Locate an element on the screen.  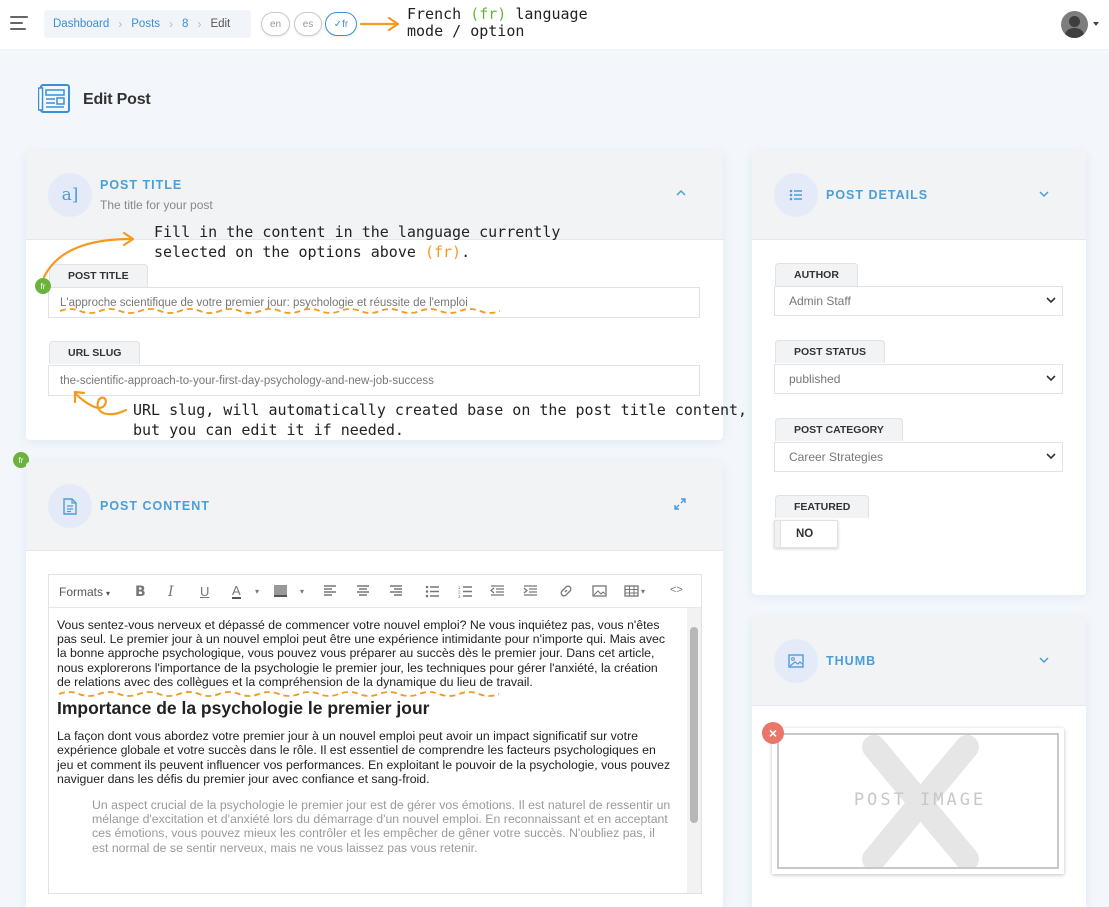
indent-icon is located at coordinates (530, 591).